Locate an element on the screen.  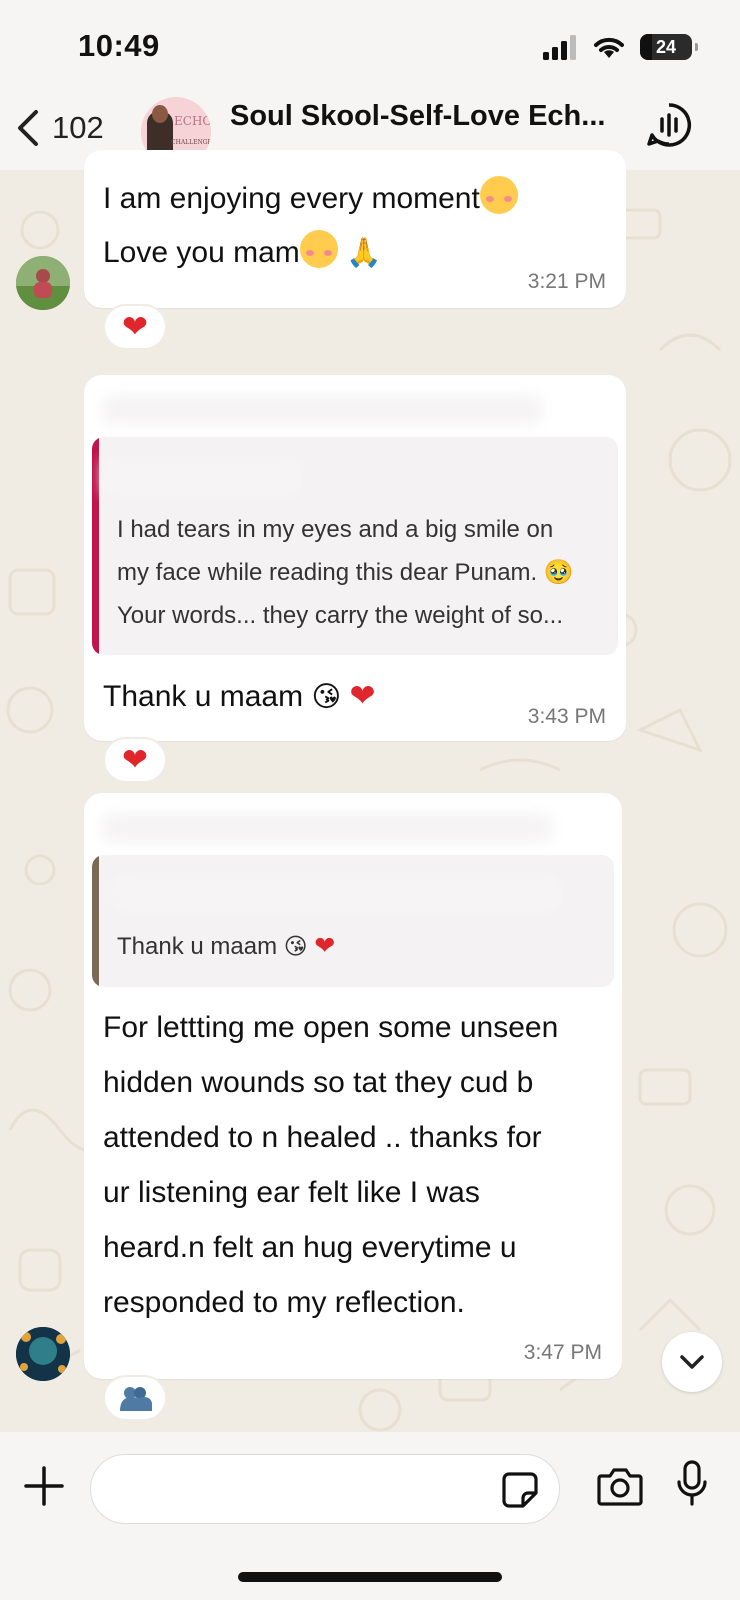
chevron-down-icon is located at coordinates (692, 1362).